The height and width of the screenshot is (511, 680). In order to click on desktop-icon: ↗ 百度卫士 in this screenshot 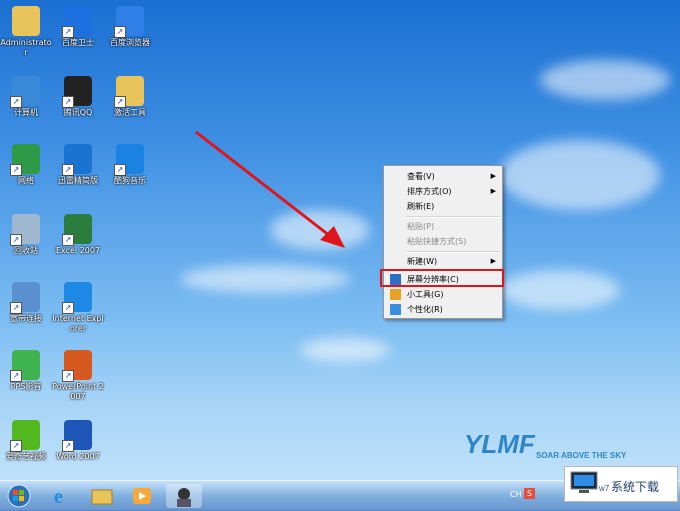, I will do `click(78, 32)`.